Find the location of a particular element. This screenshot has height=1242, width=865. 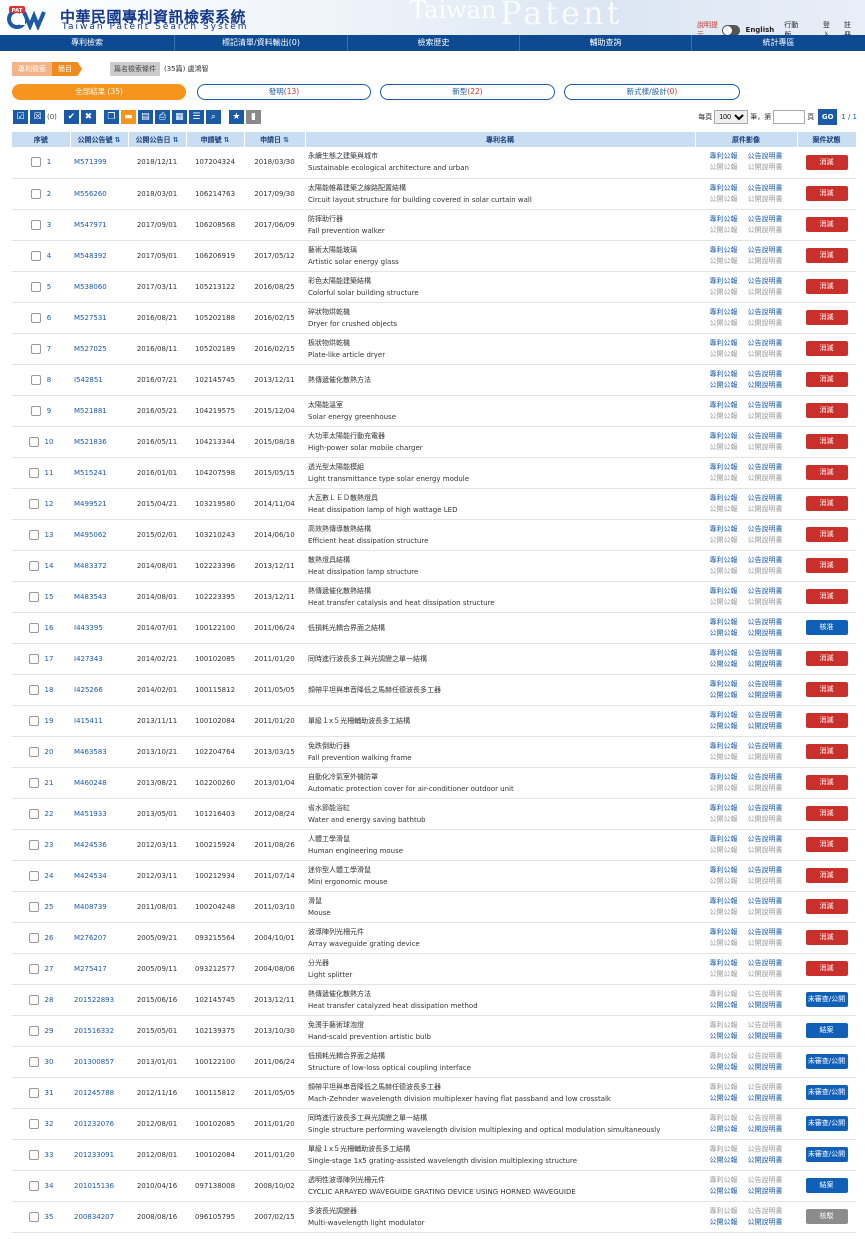

row-number: 22 is located at coordinates (49, 814).